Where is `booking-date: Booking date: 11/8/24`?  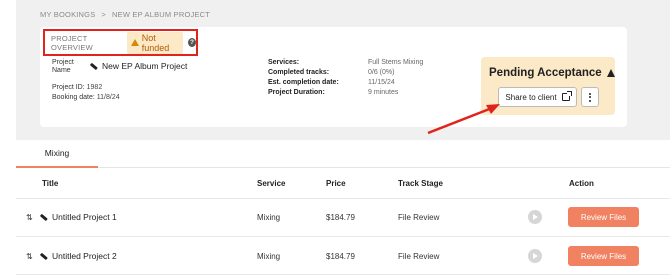
booking-date: Booking date: 11/8/24 is located at coordinates (86, 97).